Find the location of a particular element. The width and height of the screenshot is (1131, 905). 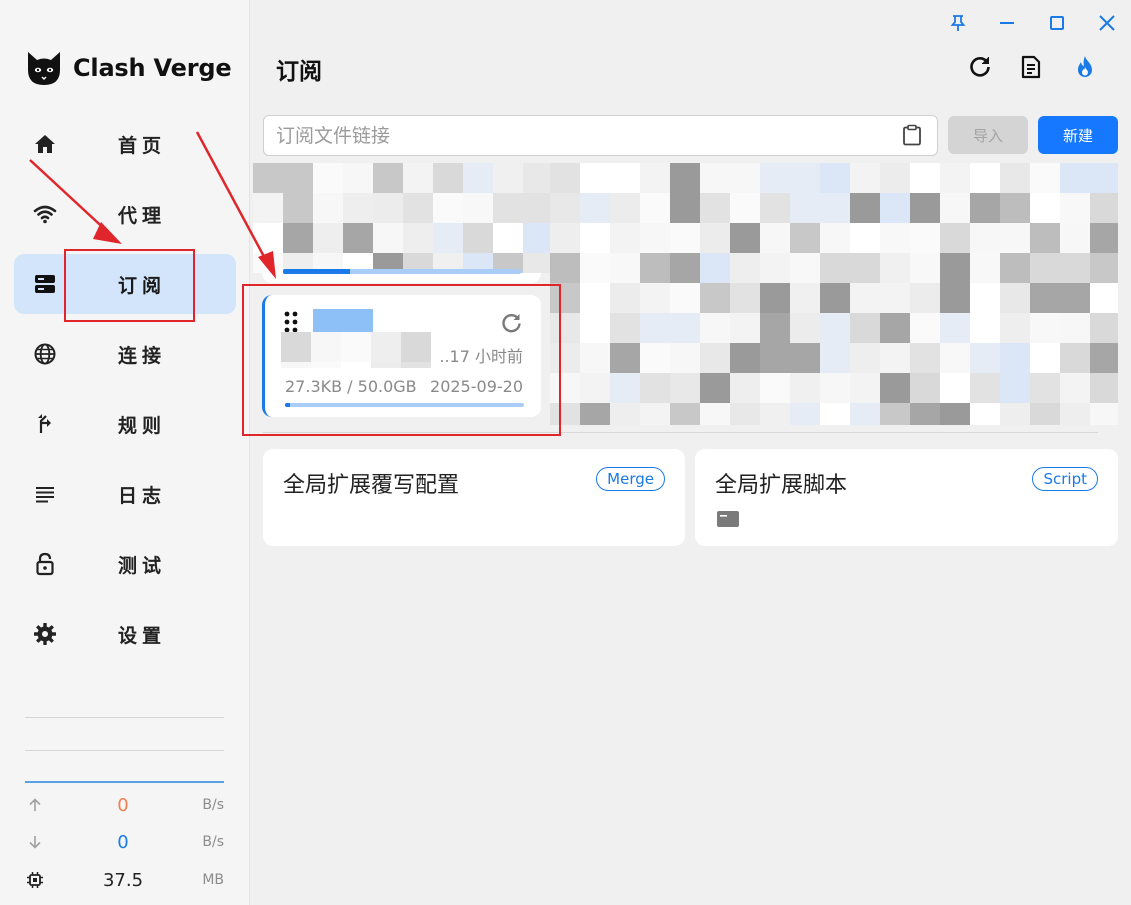

new-button: 新建 is located at coordinates (1078, 135).